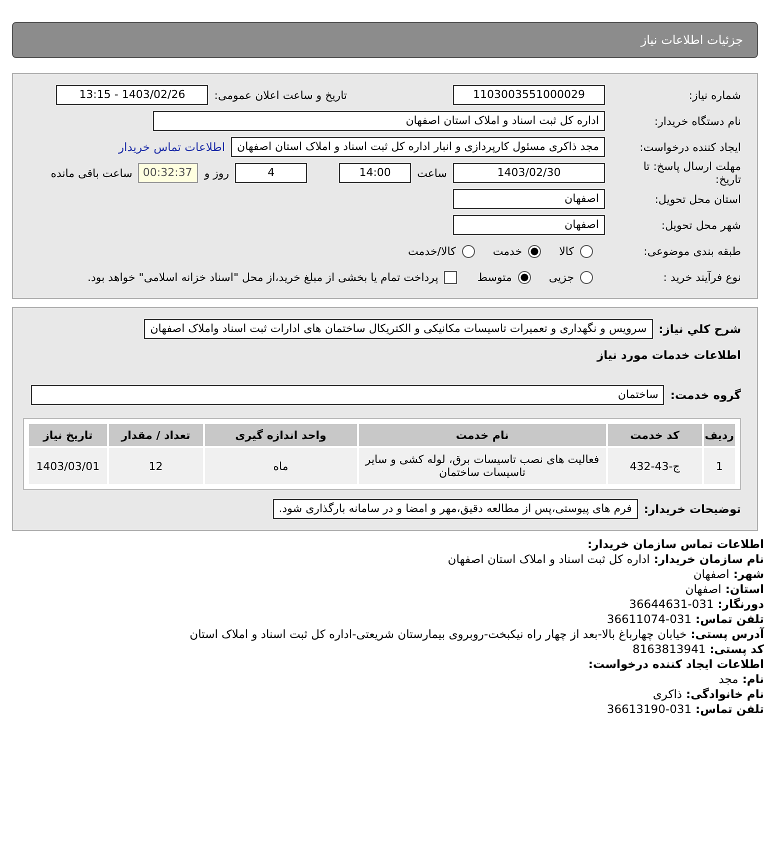  Describe the element at coordinates (675, 664) in the screenshot. I see `creator-title: اطلاعات ایجاد کننده درخواست:` at that location.